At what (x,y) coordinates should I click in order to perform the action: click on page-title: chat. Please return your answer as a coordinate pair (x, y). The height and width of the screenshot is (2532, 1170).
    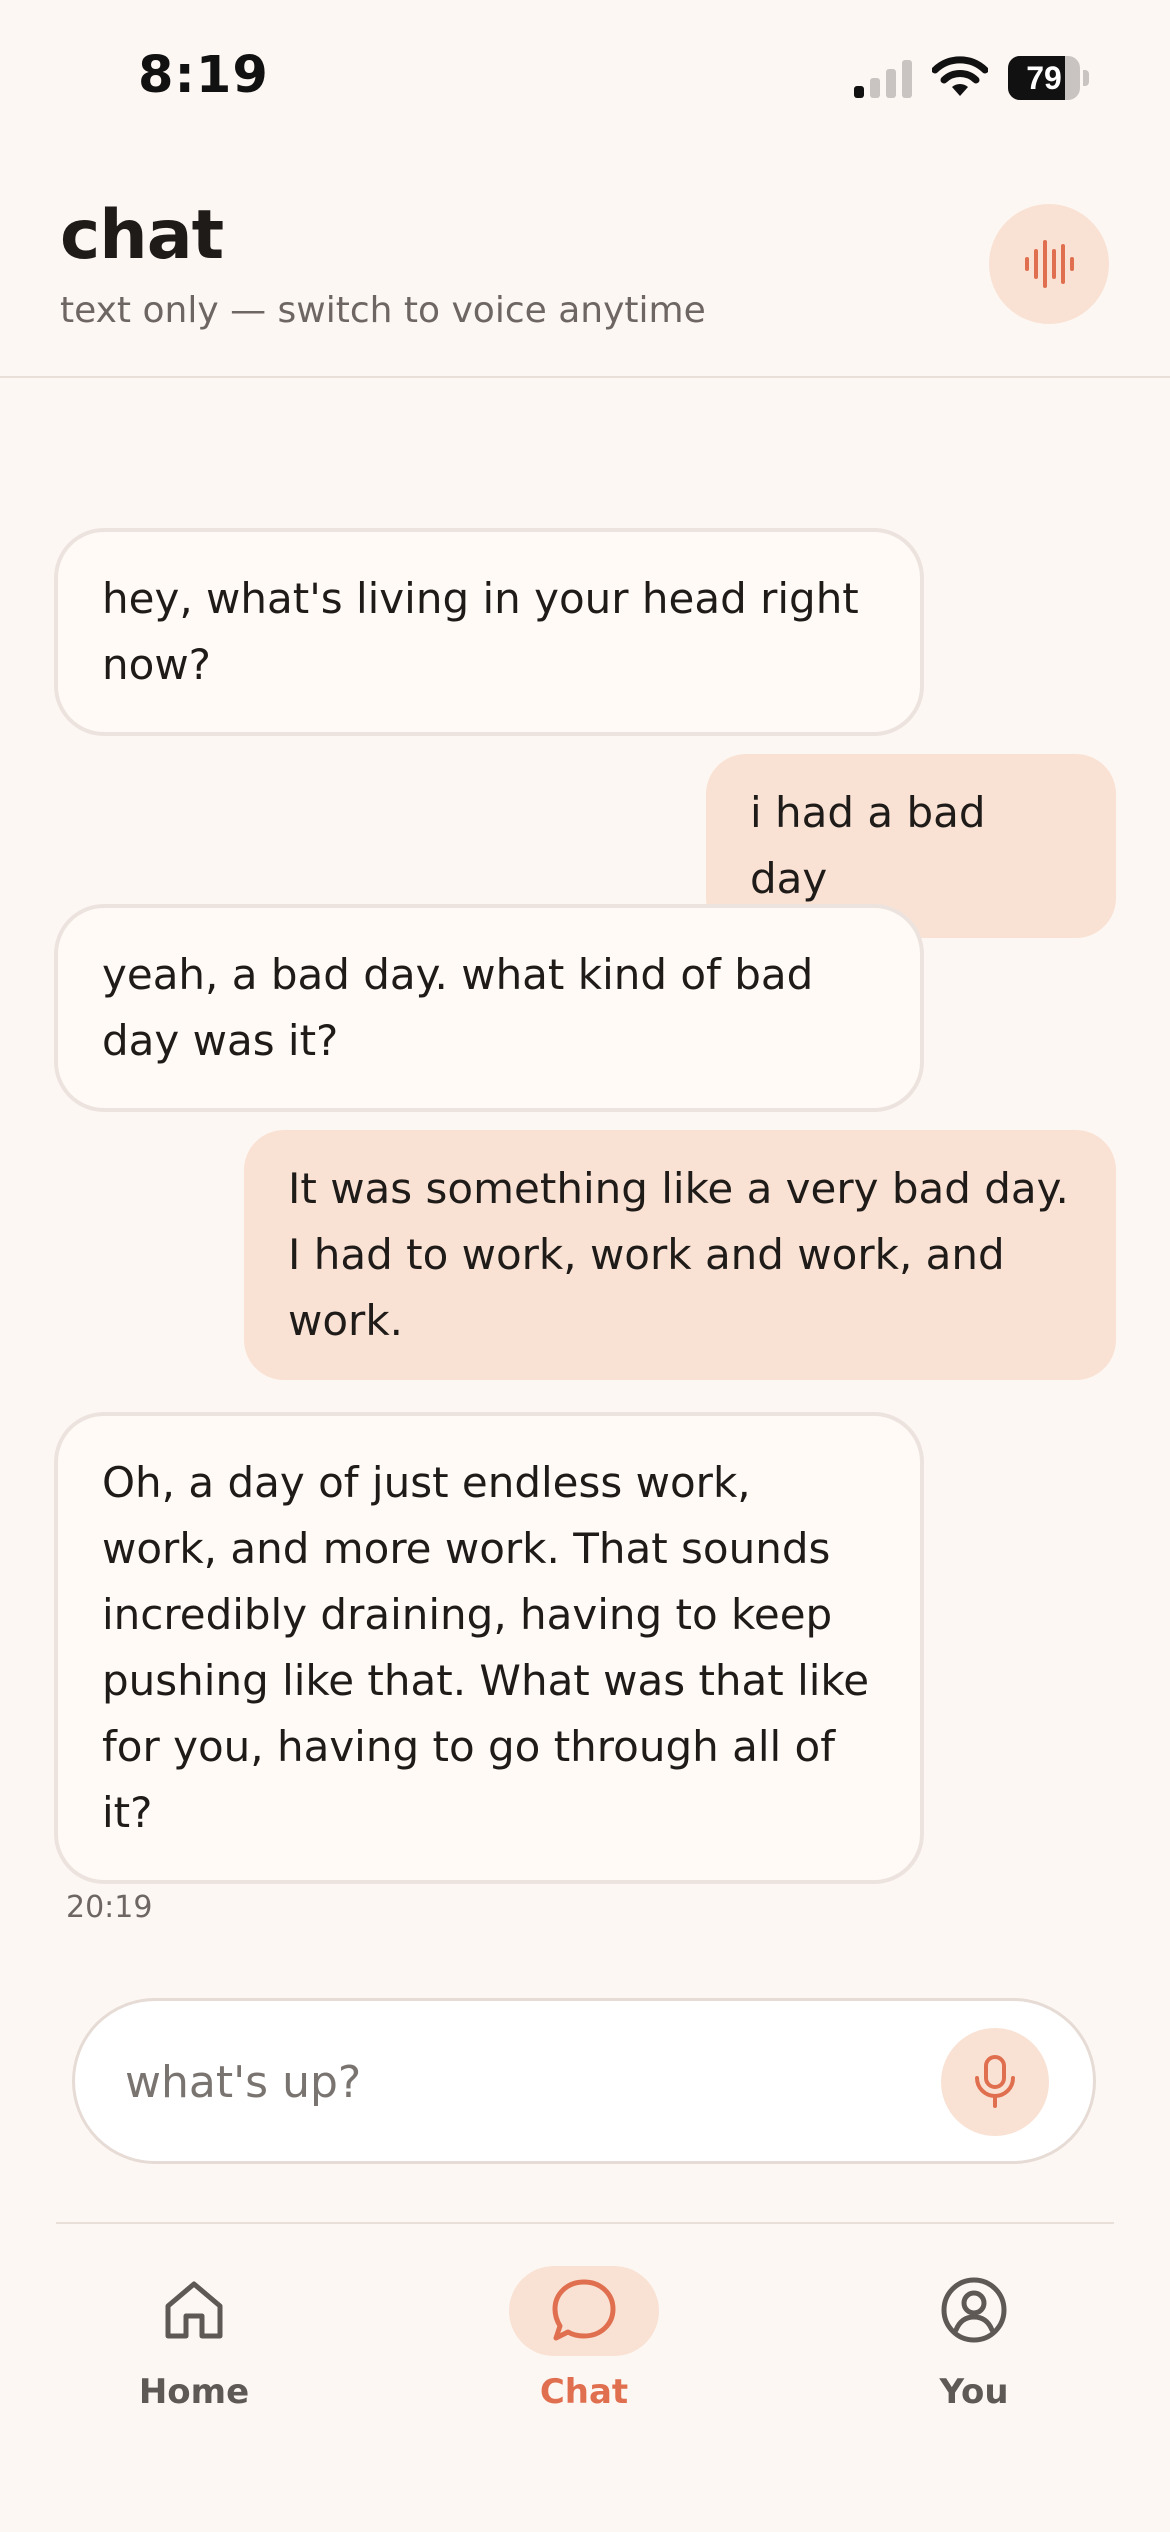
    Looking at the image, I should click on (142, 235).